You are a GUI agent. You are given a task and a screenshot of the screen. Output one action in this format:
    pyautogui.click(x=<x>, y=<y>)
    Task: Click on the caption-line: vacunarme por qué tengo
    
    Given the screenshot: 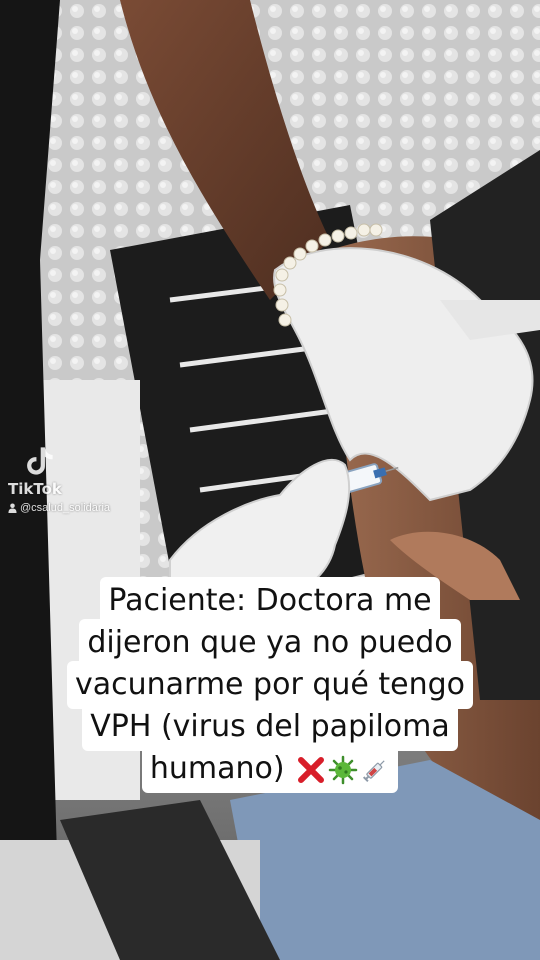 What is the action you would take?
    pyautogui.click(x=269, y=685)
    